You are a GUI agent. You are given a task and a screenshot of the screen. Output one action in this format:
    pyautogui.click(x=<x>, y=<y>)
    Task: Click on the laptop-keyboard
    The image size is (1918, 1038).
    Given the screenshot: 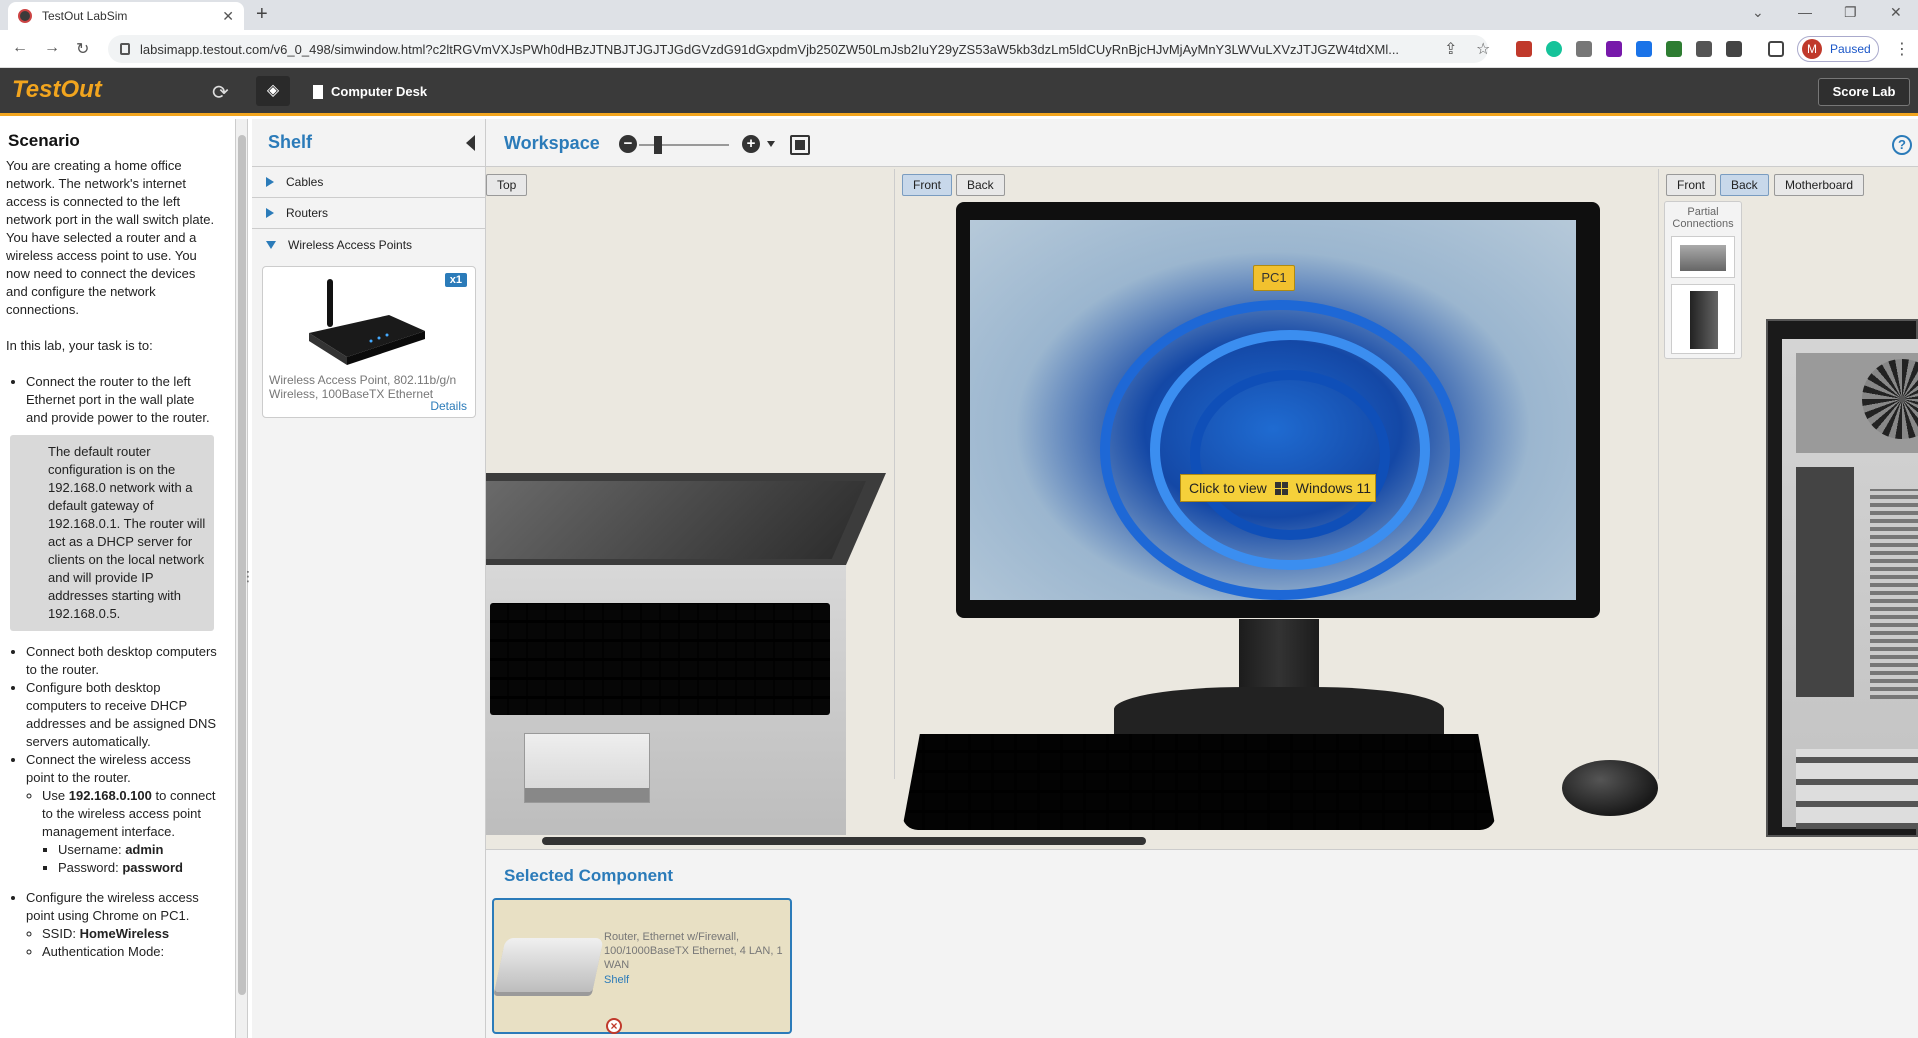 What is the action you would take?
    pyautogui.click(x=660, y=659)
    